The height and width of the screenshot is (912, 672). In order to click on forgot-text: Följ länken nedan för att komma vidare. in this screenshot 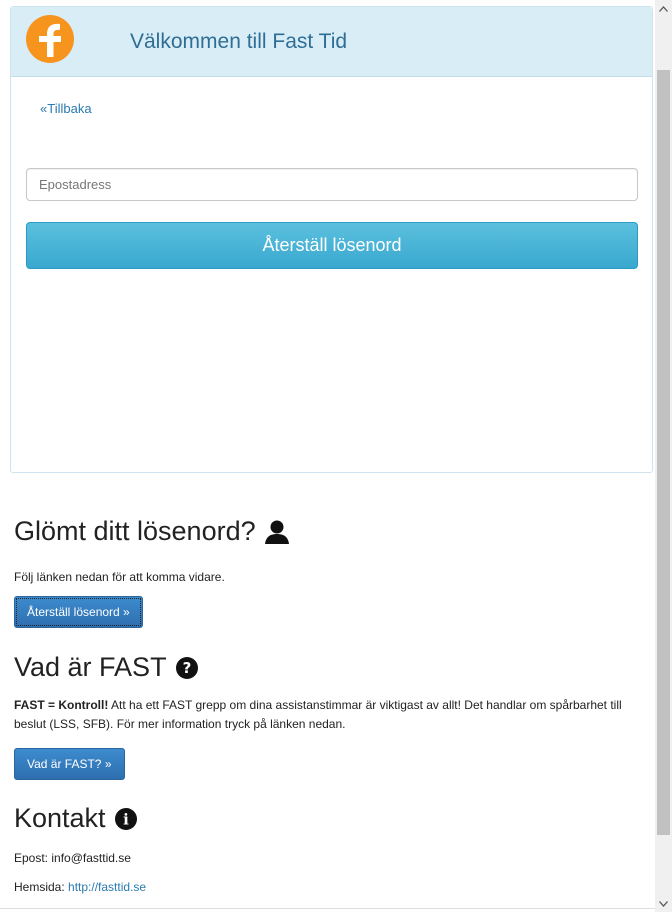, I will do `click(119, 577)`.